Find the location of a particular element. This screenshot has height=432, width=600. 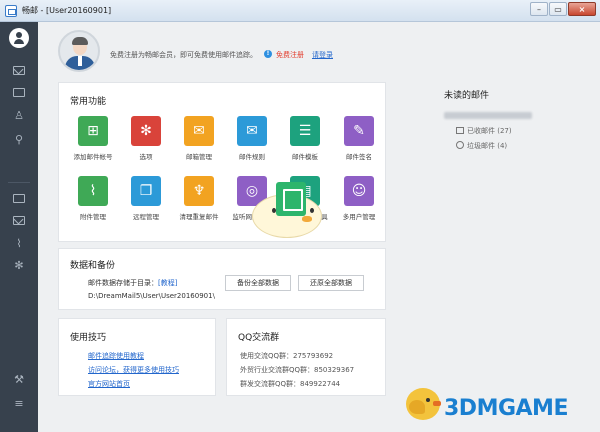

watermark-text: 3DMGAME is located at coordinates (506, 408).